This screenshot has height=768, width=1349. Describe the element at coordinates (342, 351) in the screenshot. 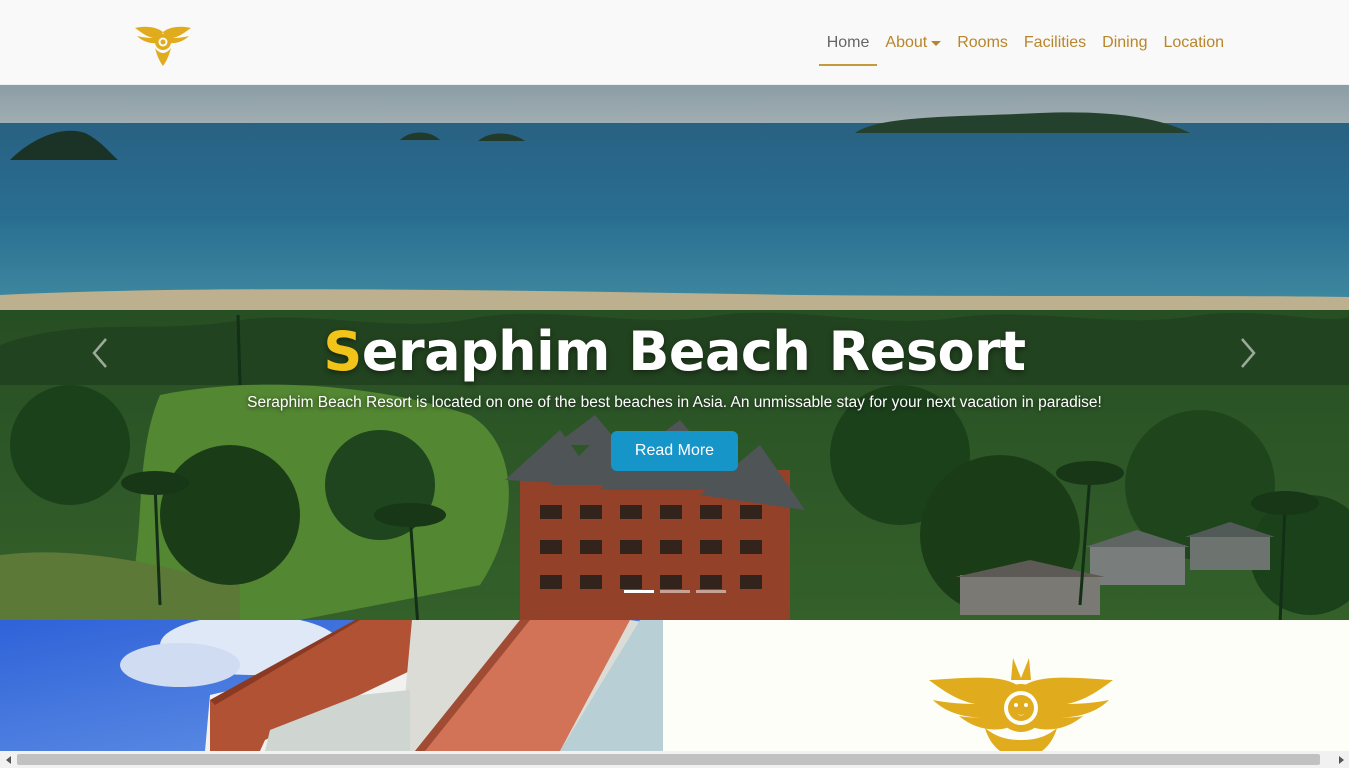

I see `hero-title-first-letter: S` at that location.